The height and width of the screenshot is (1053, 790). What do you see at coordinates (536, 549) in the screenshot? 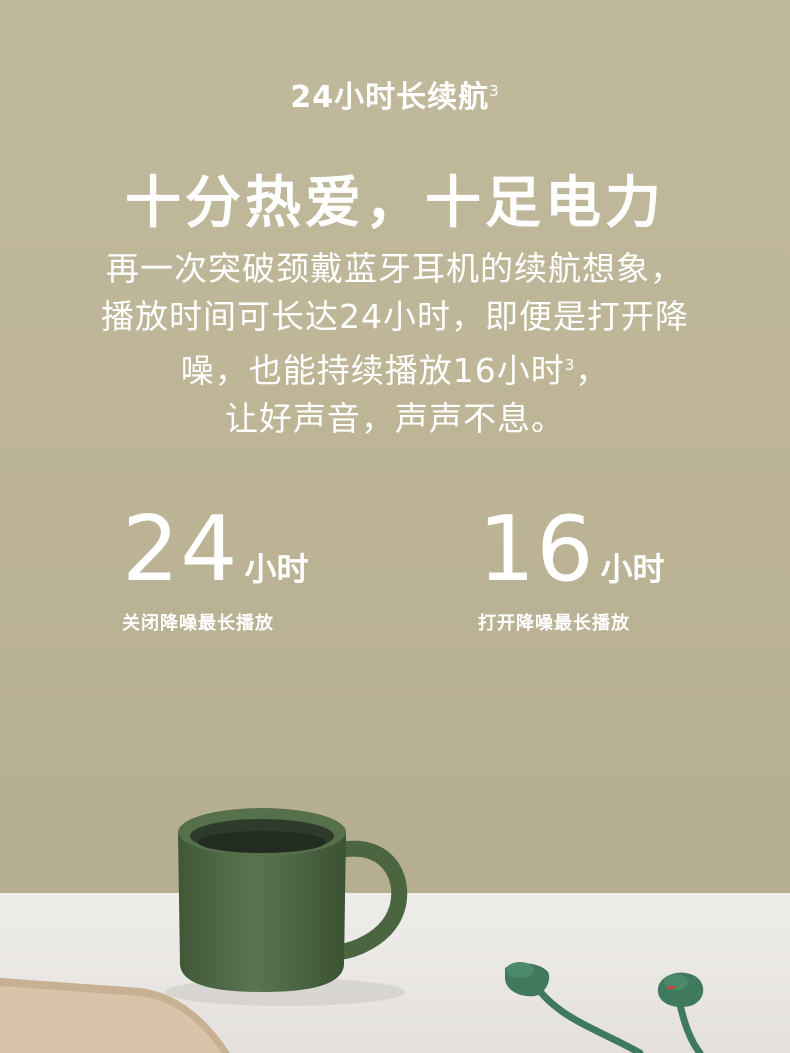
I see `stat-value: 16` at bounding box center [536, 549].